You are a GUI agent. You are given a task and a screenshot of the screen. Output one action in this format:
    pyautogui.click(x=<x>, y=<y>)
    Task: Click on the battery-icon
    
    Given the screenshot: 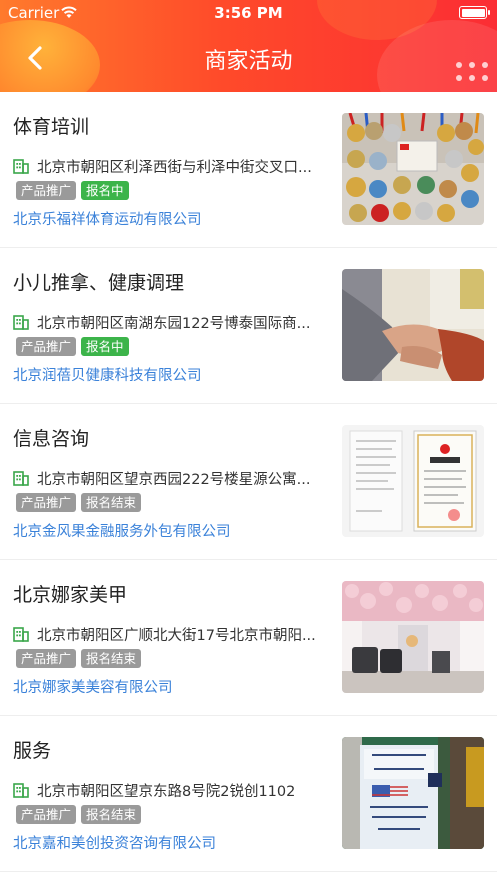 What is the action you would take?
    pyautogui.click(x=474, y=12)
    